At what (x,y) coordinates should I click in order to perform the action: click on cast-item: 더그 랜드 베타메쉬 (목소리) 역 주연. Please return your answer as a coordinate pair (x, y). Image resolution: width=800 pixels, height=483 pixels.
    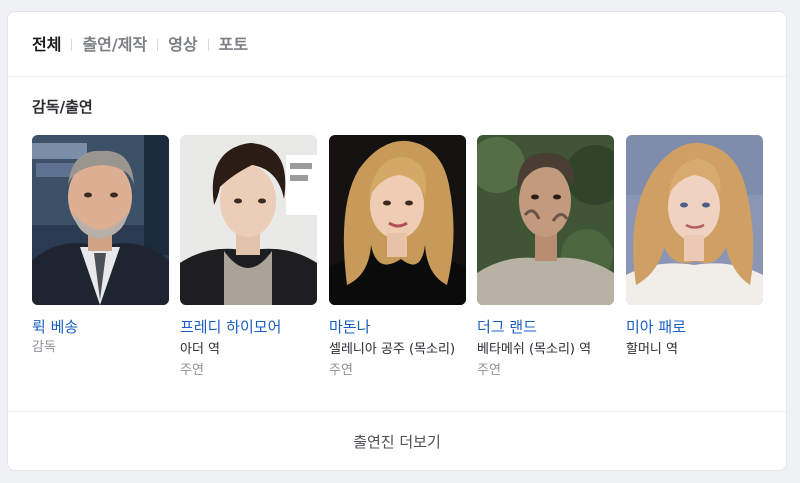
    Looking at the image, I should click on (546, 257).